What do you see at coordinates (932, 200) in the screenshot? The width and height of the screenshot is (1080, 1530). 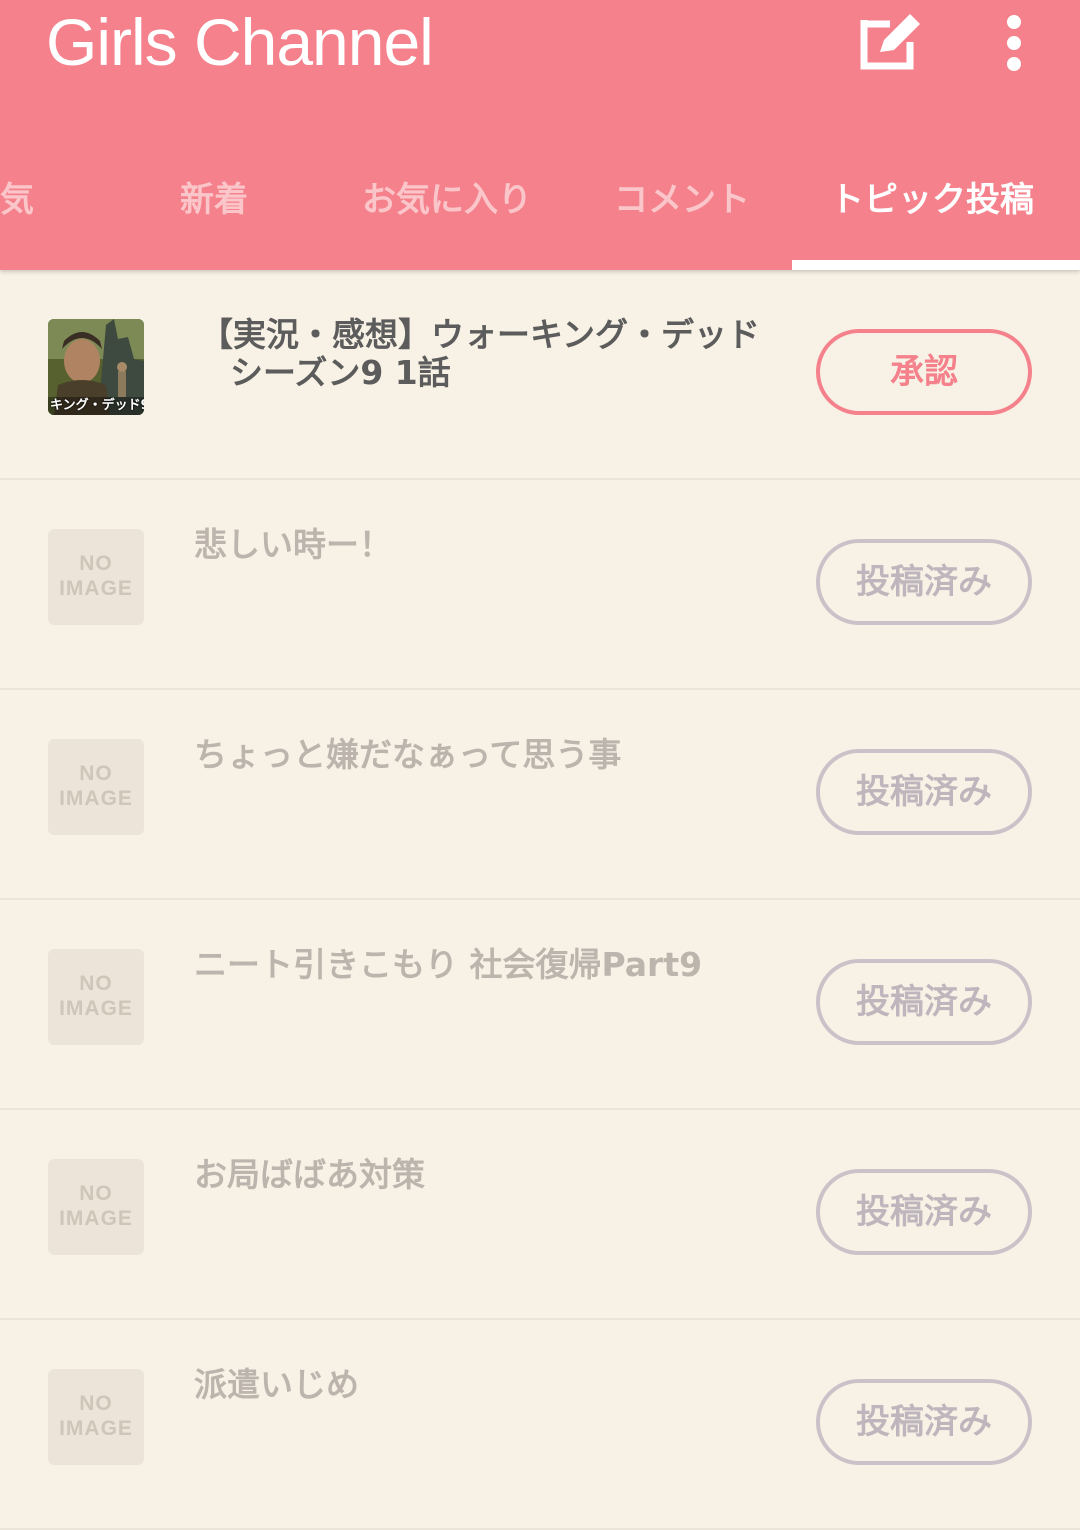 I see `tab-topic-post: トピック投稿` at bounding box center [932, 200].